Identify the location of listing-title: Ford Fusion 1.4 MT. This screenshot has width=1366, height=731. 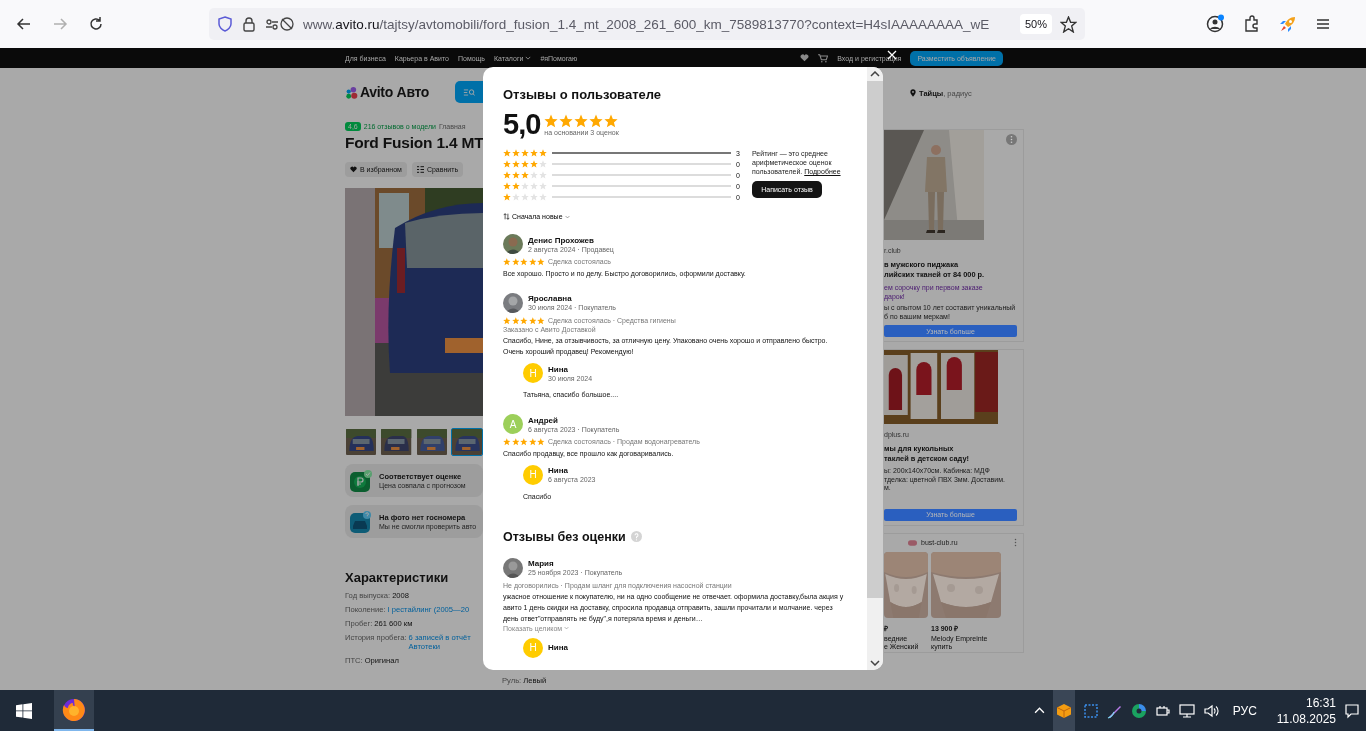
(414, 143).